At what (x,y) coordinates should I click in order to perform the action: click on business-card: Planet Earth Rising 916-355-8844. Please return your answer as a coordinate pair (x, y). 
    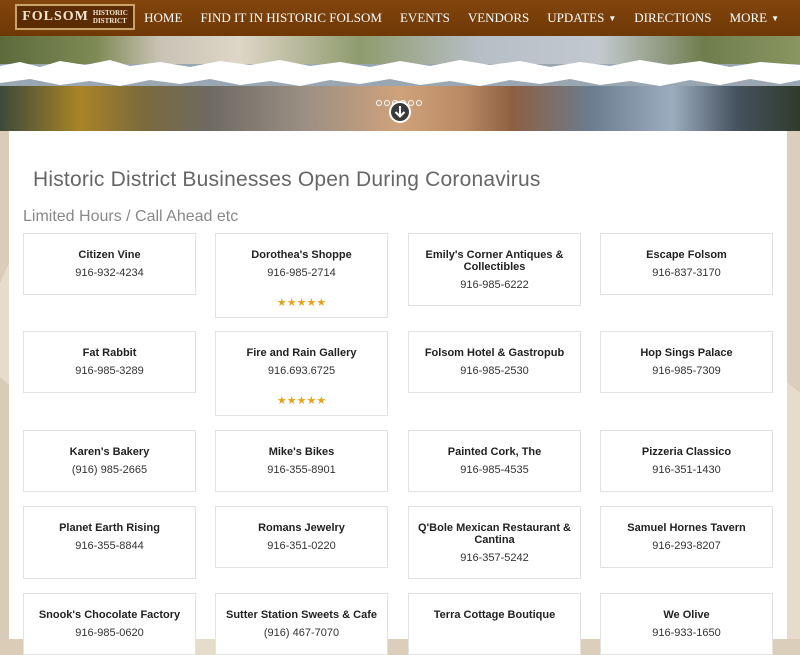
    Looking at the image, I should click on (109, 542).